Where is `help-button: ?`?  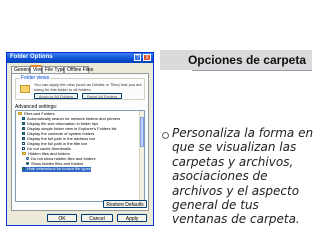 help-button: ? is located at coordinates (137, 57).